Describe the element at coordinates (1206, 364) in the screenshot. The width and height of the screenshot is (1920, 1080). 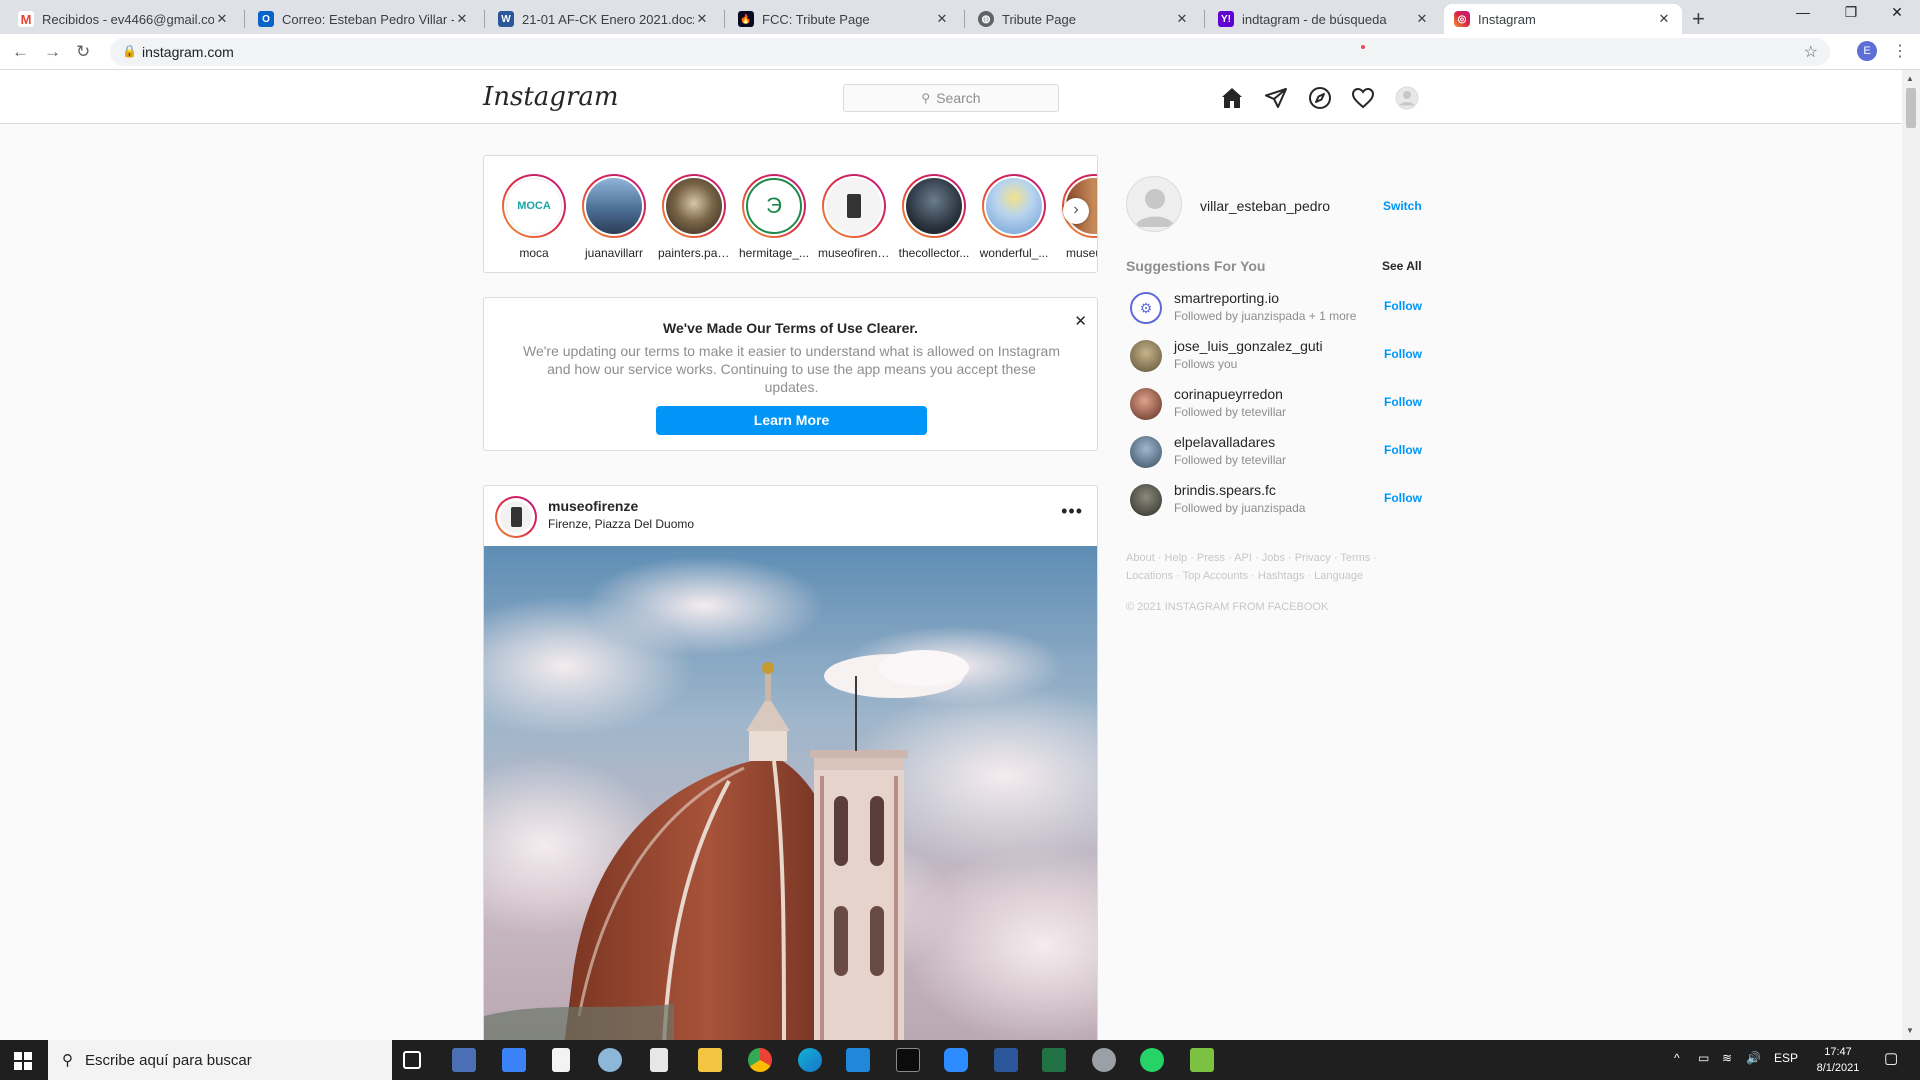
I see `suggestion-subtext: Follows you` at that location.